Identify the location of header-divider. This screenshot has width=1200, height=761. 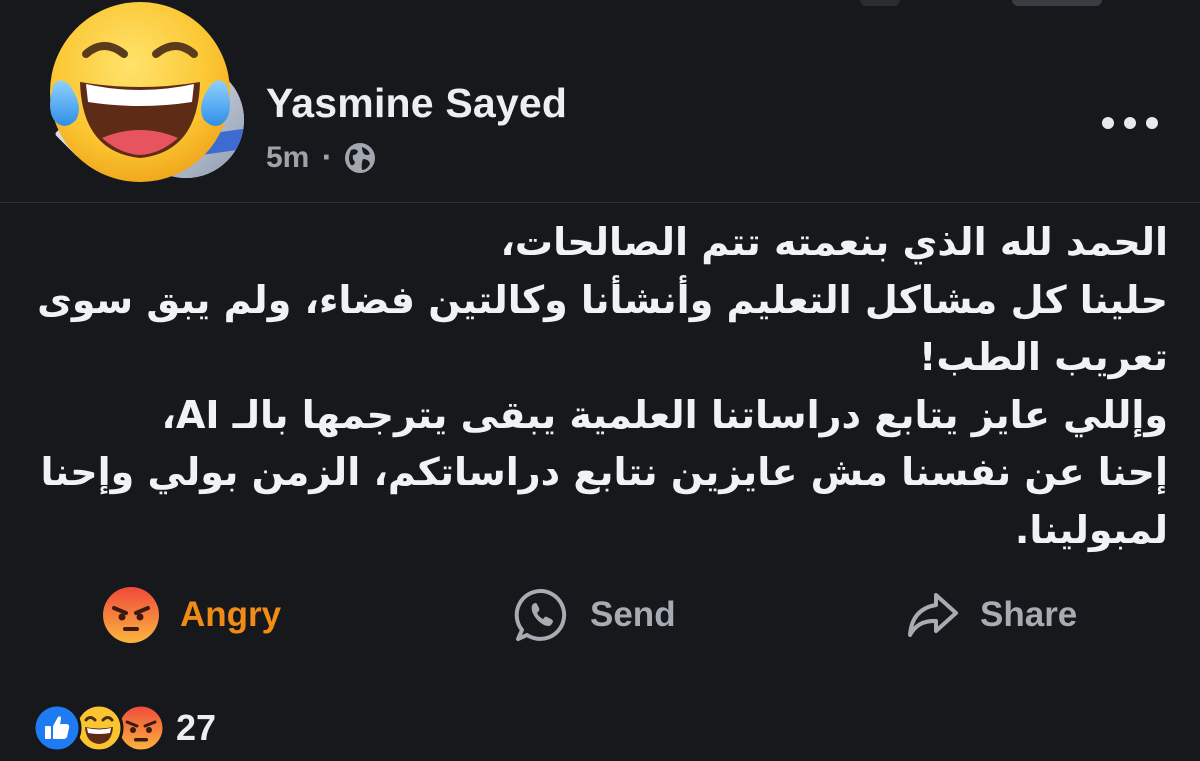
(600, 202).